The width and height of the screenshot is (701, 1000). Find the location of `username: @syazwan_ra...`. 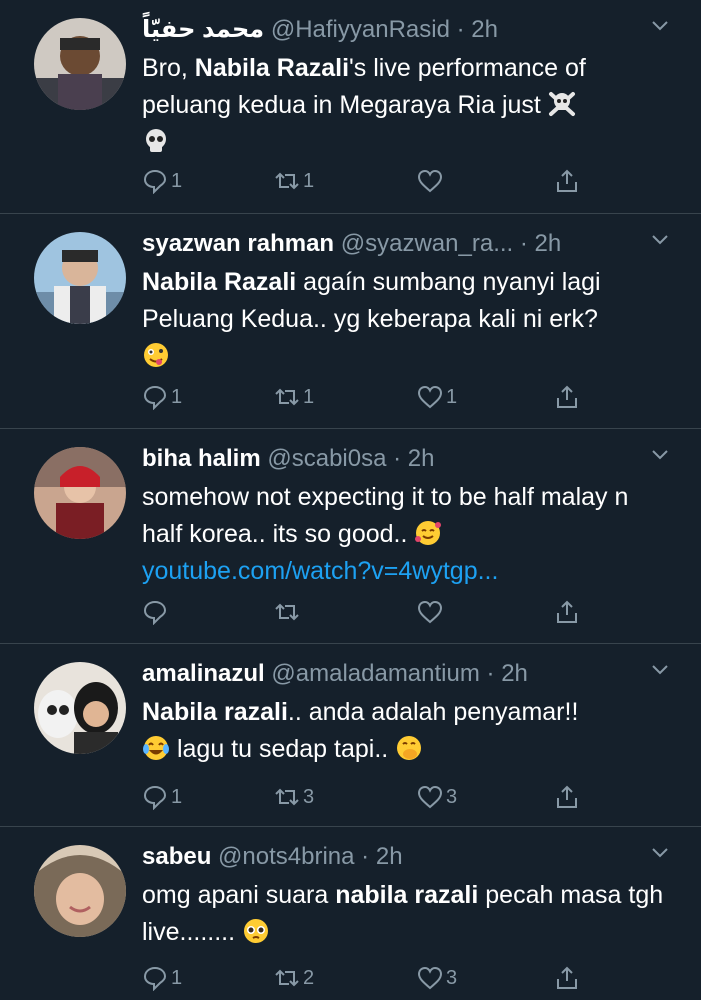

username: @syazwan_ra... is located at coordinates (427, 243).